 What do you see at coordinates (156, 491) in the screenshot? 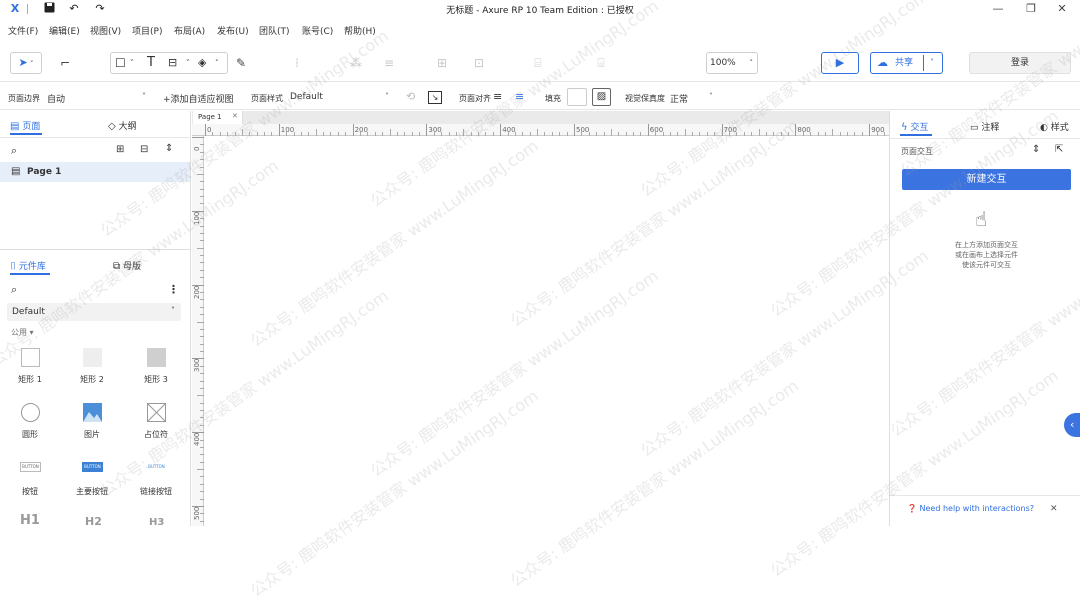
I see `widget-label: 链接按钮` at bounding box center [156, 491].